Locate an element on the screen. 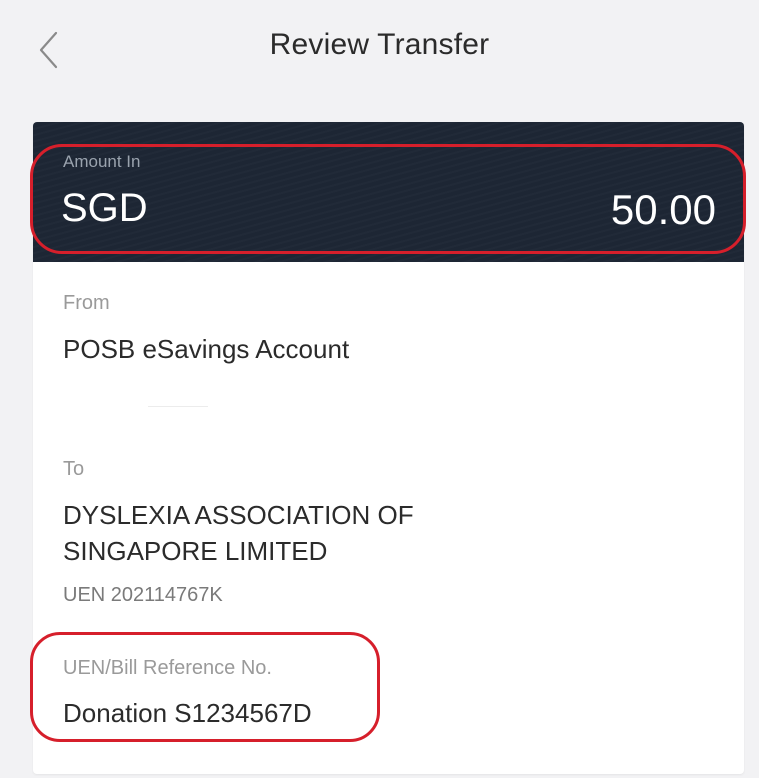 The image size is (759, 778). recipient-name-line2: SINGAPORE LIMITED is located at coordinates (195, 551).